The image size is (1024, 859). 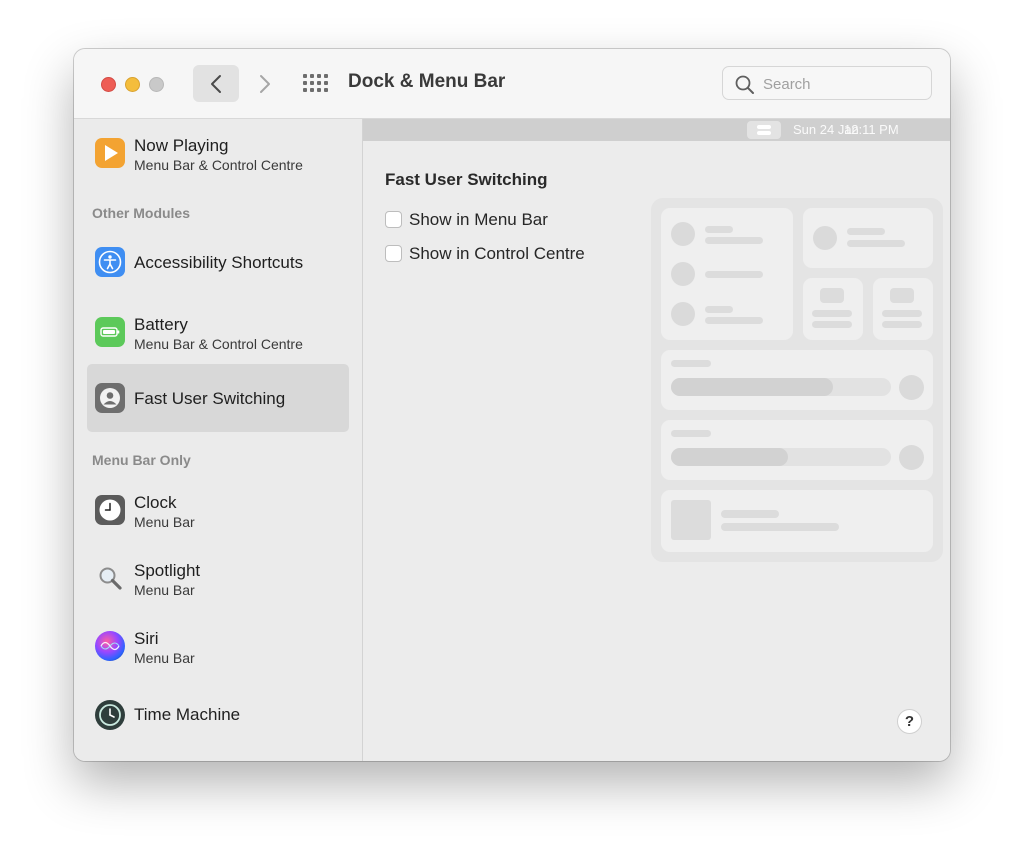 What do you see at coordinates (210, 398) in the screenshot?
I see `sidebar-item-label: Fast User Switching` at bounding box center [210, 398].